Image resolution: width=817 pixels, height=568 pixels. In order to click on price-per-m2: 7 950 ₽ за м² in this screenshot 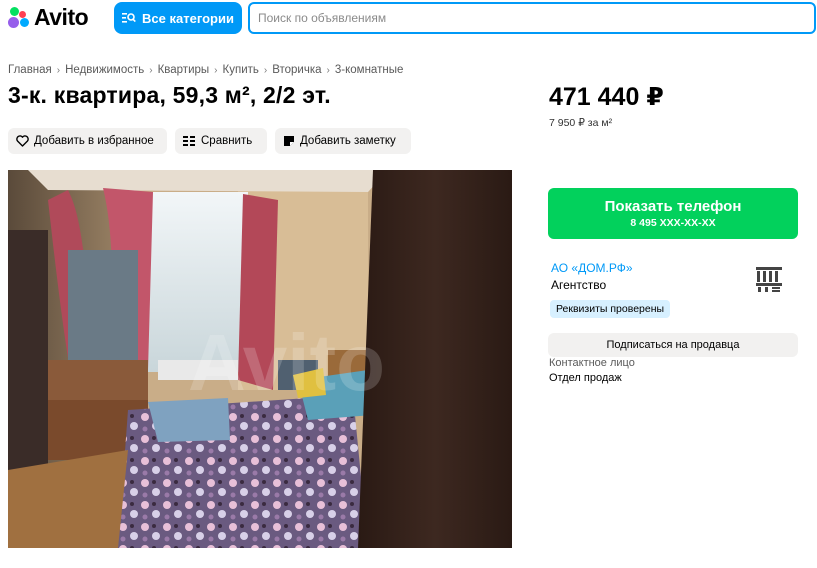, I will do `click(581, 123)`.